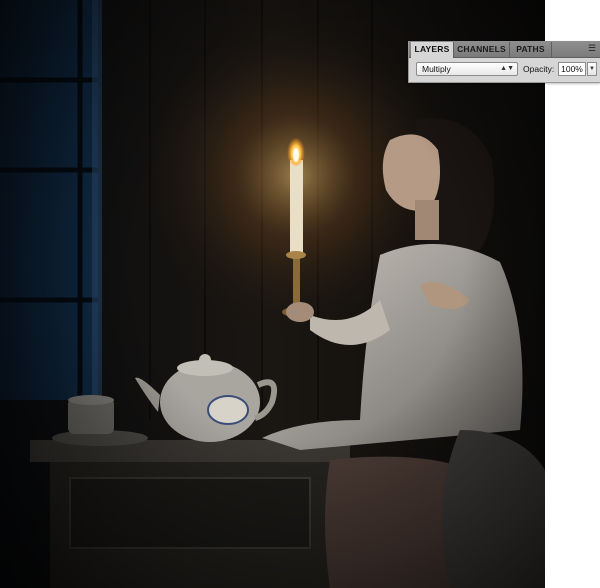  I want to click on opacity-input: 100%, so click(572, 69).